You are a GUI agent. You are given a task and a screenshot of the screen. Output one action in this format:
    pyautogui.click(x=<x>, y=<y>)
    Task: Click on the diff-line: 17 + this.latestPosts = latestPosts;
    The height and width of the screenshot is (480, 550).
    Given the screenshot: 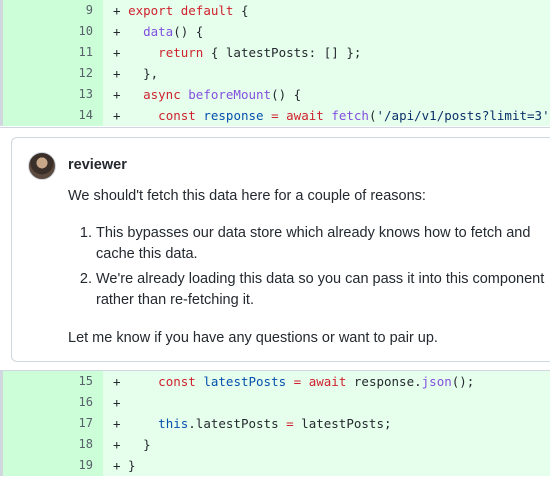 What is the action you would take?
    pyautogui.click(x=275, y=423)
    